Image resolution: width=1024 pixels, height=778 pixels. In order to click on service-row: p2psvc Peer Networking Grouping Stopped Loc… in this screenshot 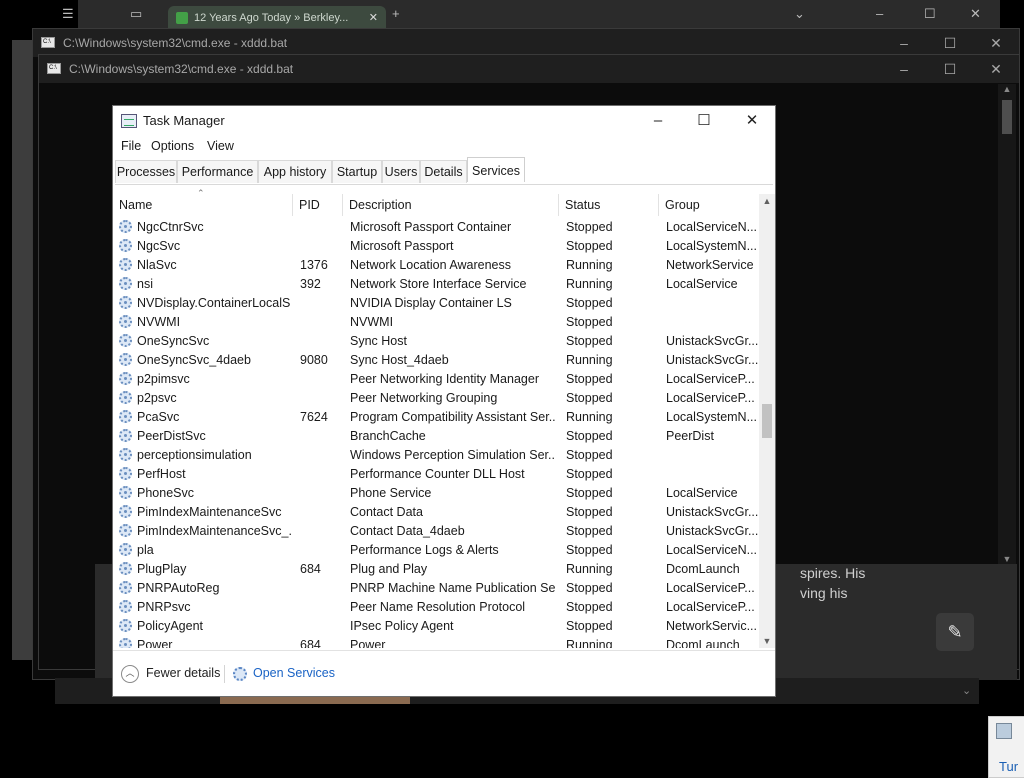, I will do `click(436, 398)`.